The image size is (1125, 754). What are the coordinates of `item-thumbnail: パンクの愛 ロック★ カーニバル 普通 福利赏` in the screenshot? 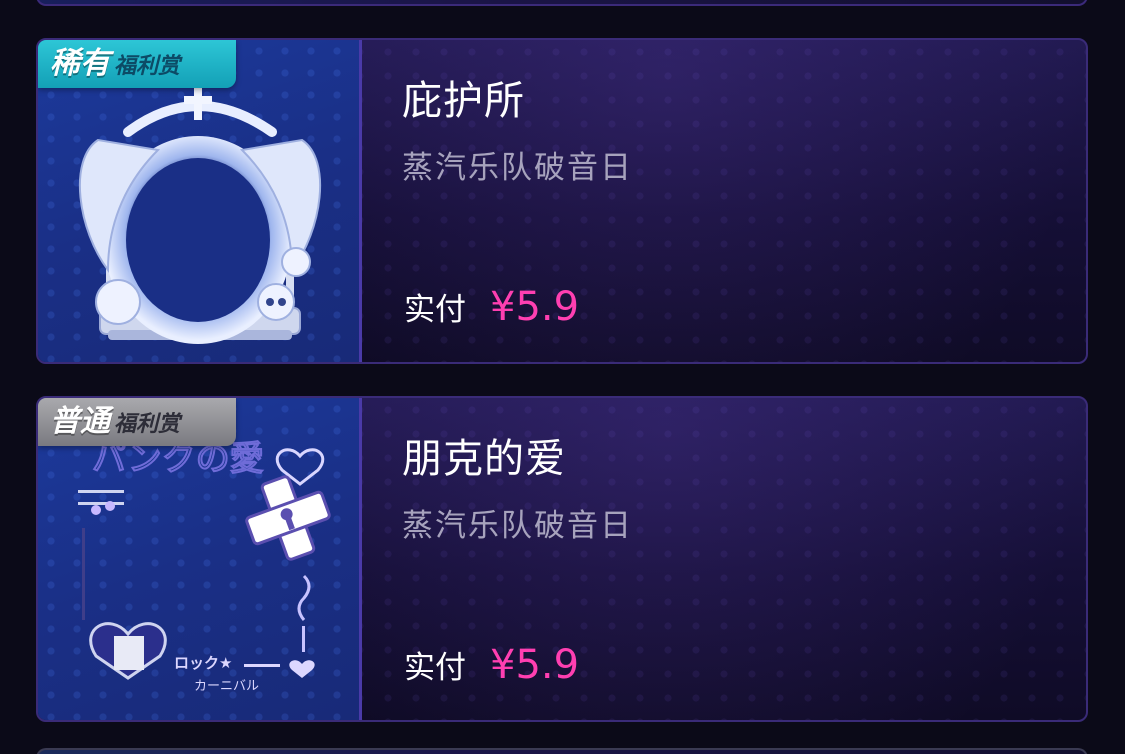 It's located at (200, 559).